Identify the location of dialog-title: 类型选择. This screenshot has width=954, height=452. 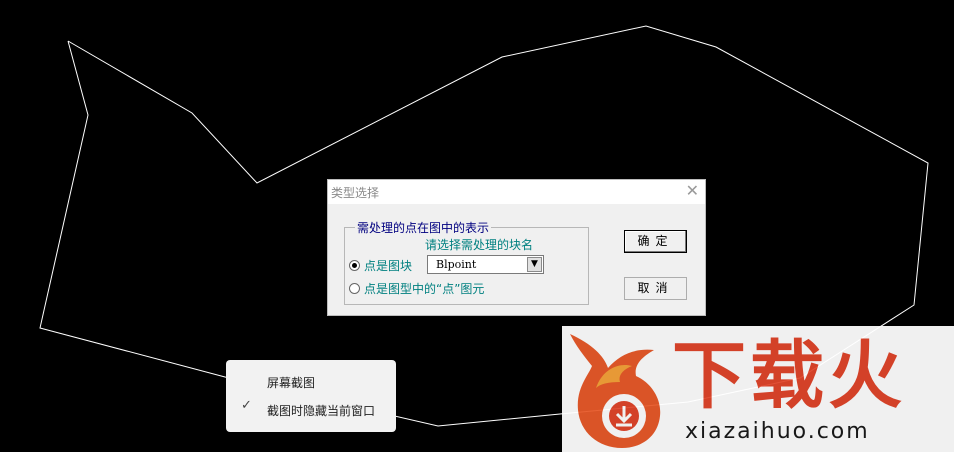
(355, 193).